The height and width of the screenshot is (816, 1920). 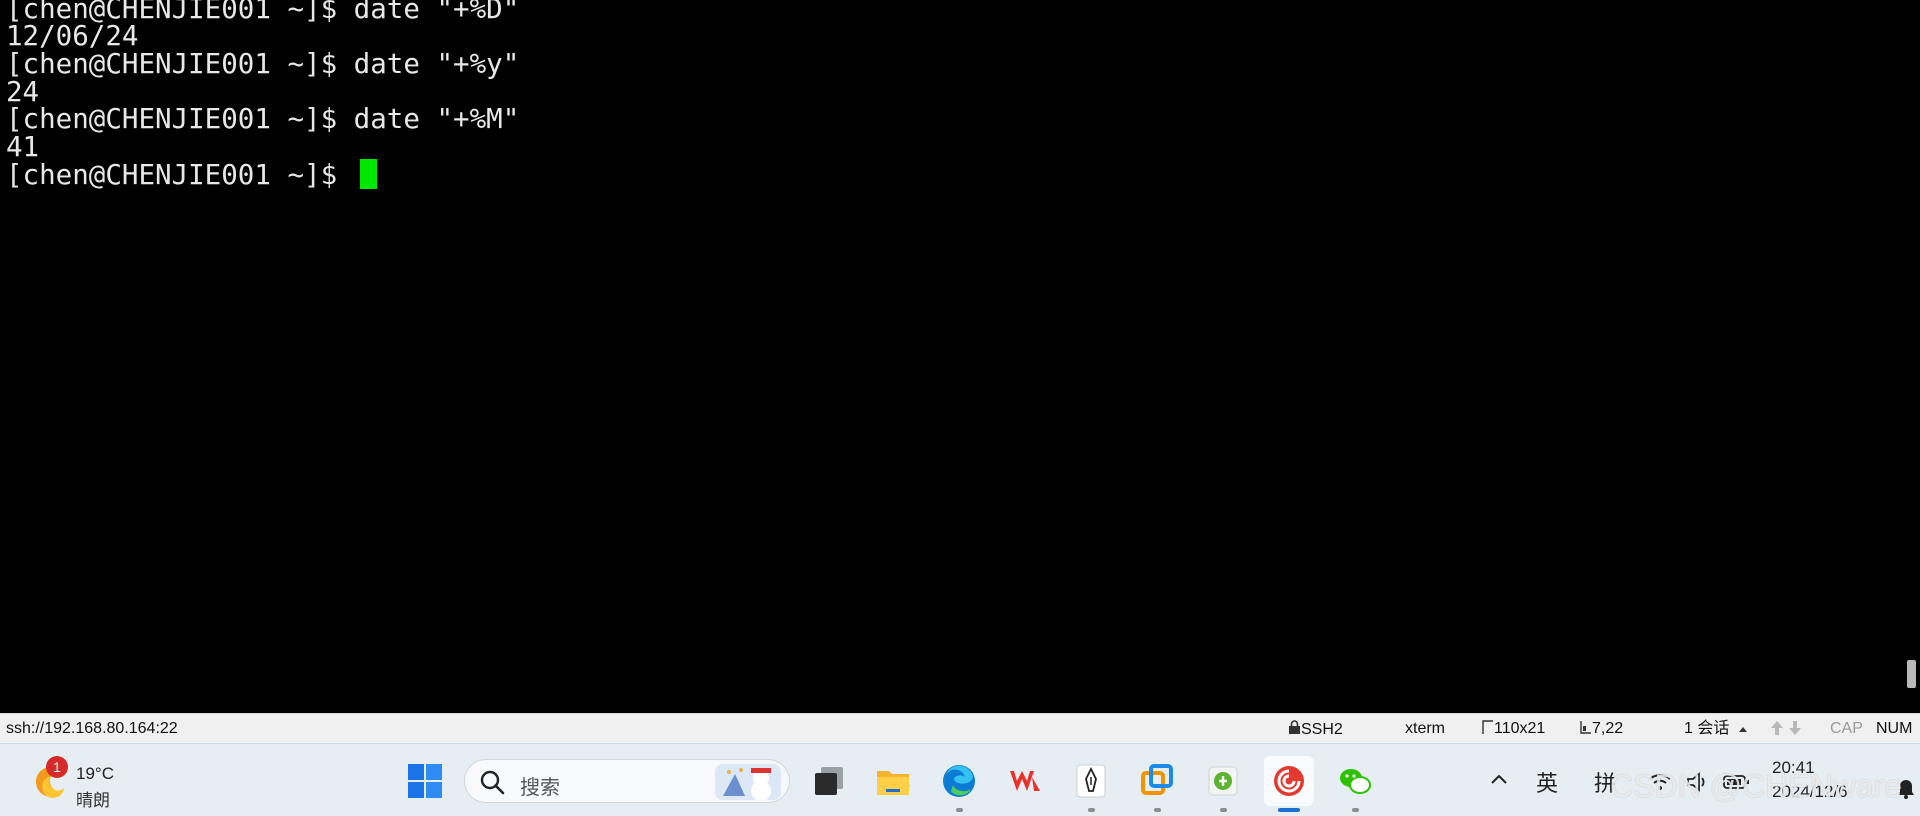 I want to click on weather-condition: 晴朗, so click(x=93, y=801).